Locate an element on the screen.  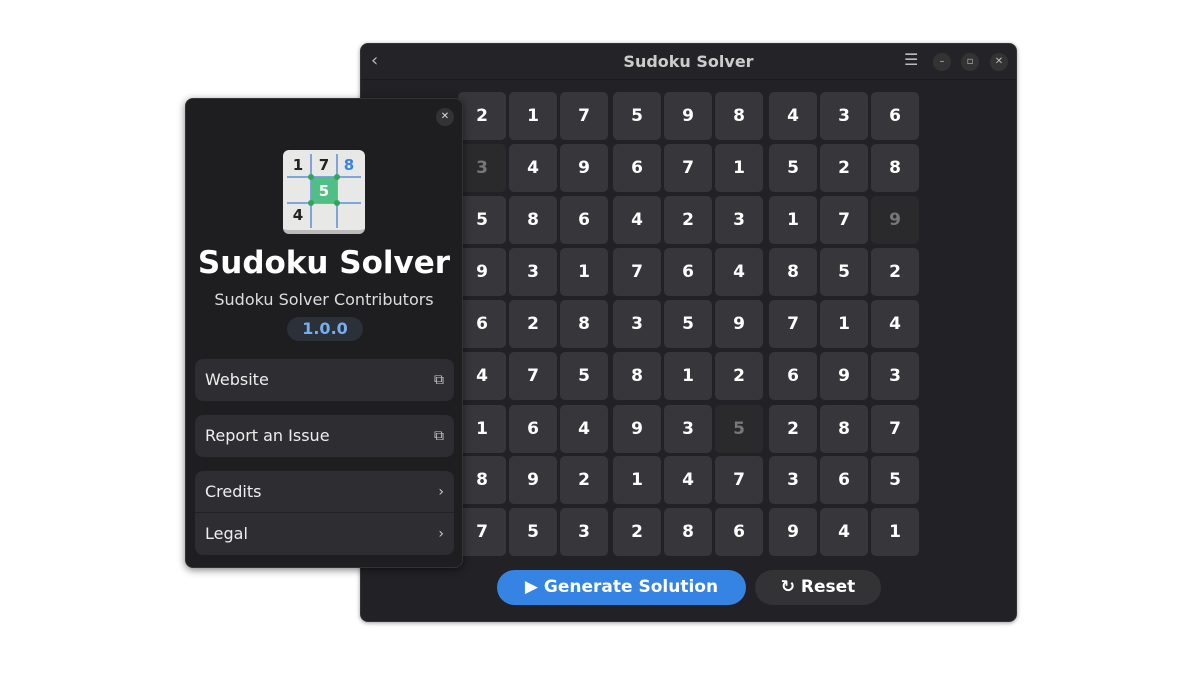
chevron-right-icon: › is located at coordinates (441, 492).